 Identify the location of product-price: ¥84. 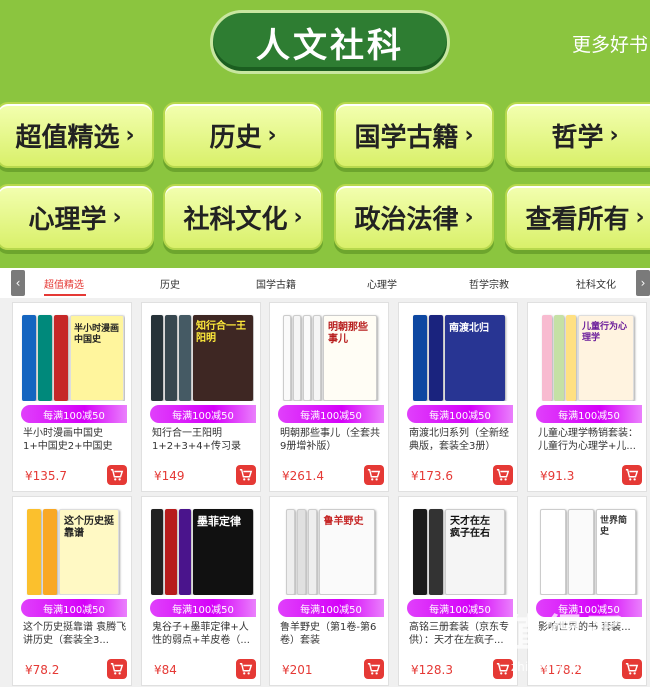
(165, 670).